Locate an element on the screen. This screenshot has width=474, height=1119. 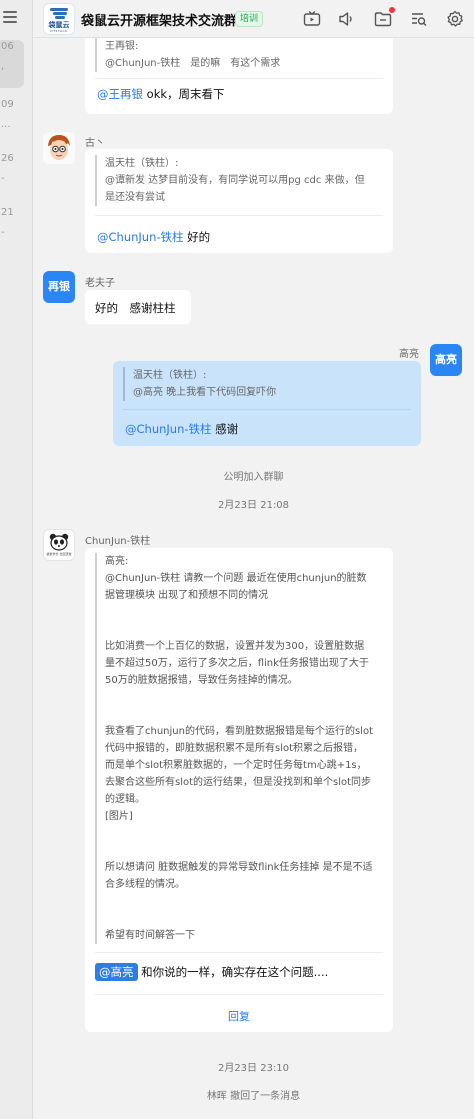
reply-button: 回复 is located at coordinates (239, 1016).